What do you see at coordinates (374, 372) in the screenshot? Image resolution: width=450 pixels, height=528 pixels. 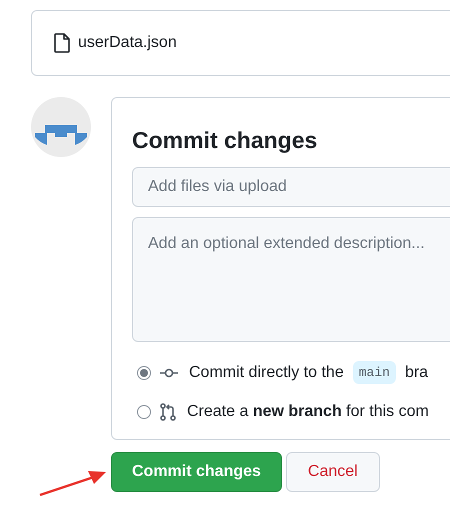 I see `branch-name: main` at bounding box center [374, 372].